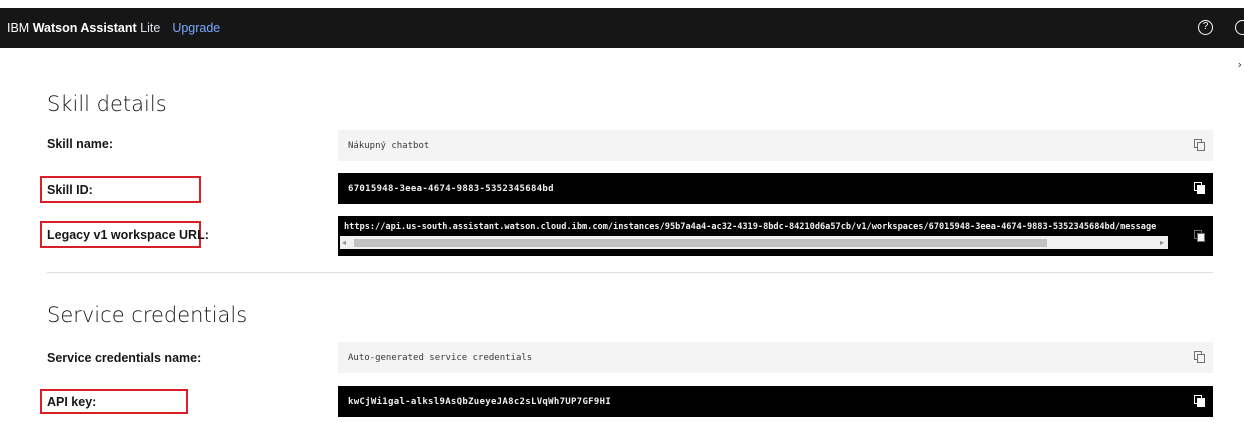  I want to click on skill-name-field: Nákupný chatbot, so click(775, 145).